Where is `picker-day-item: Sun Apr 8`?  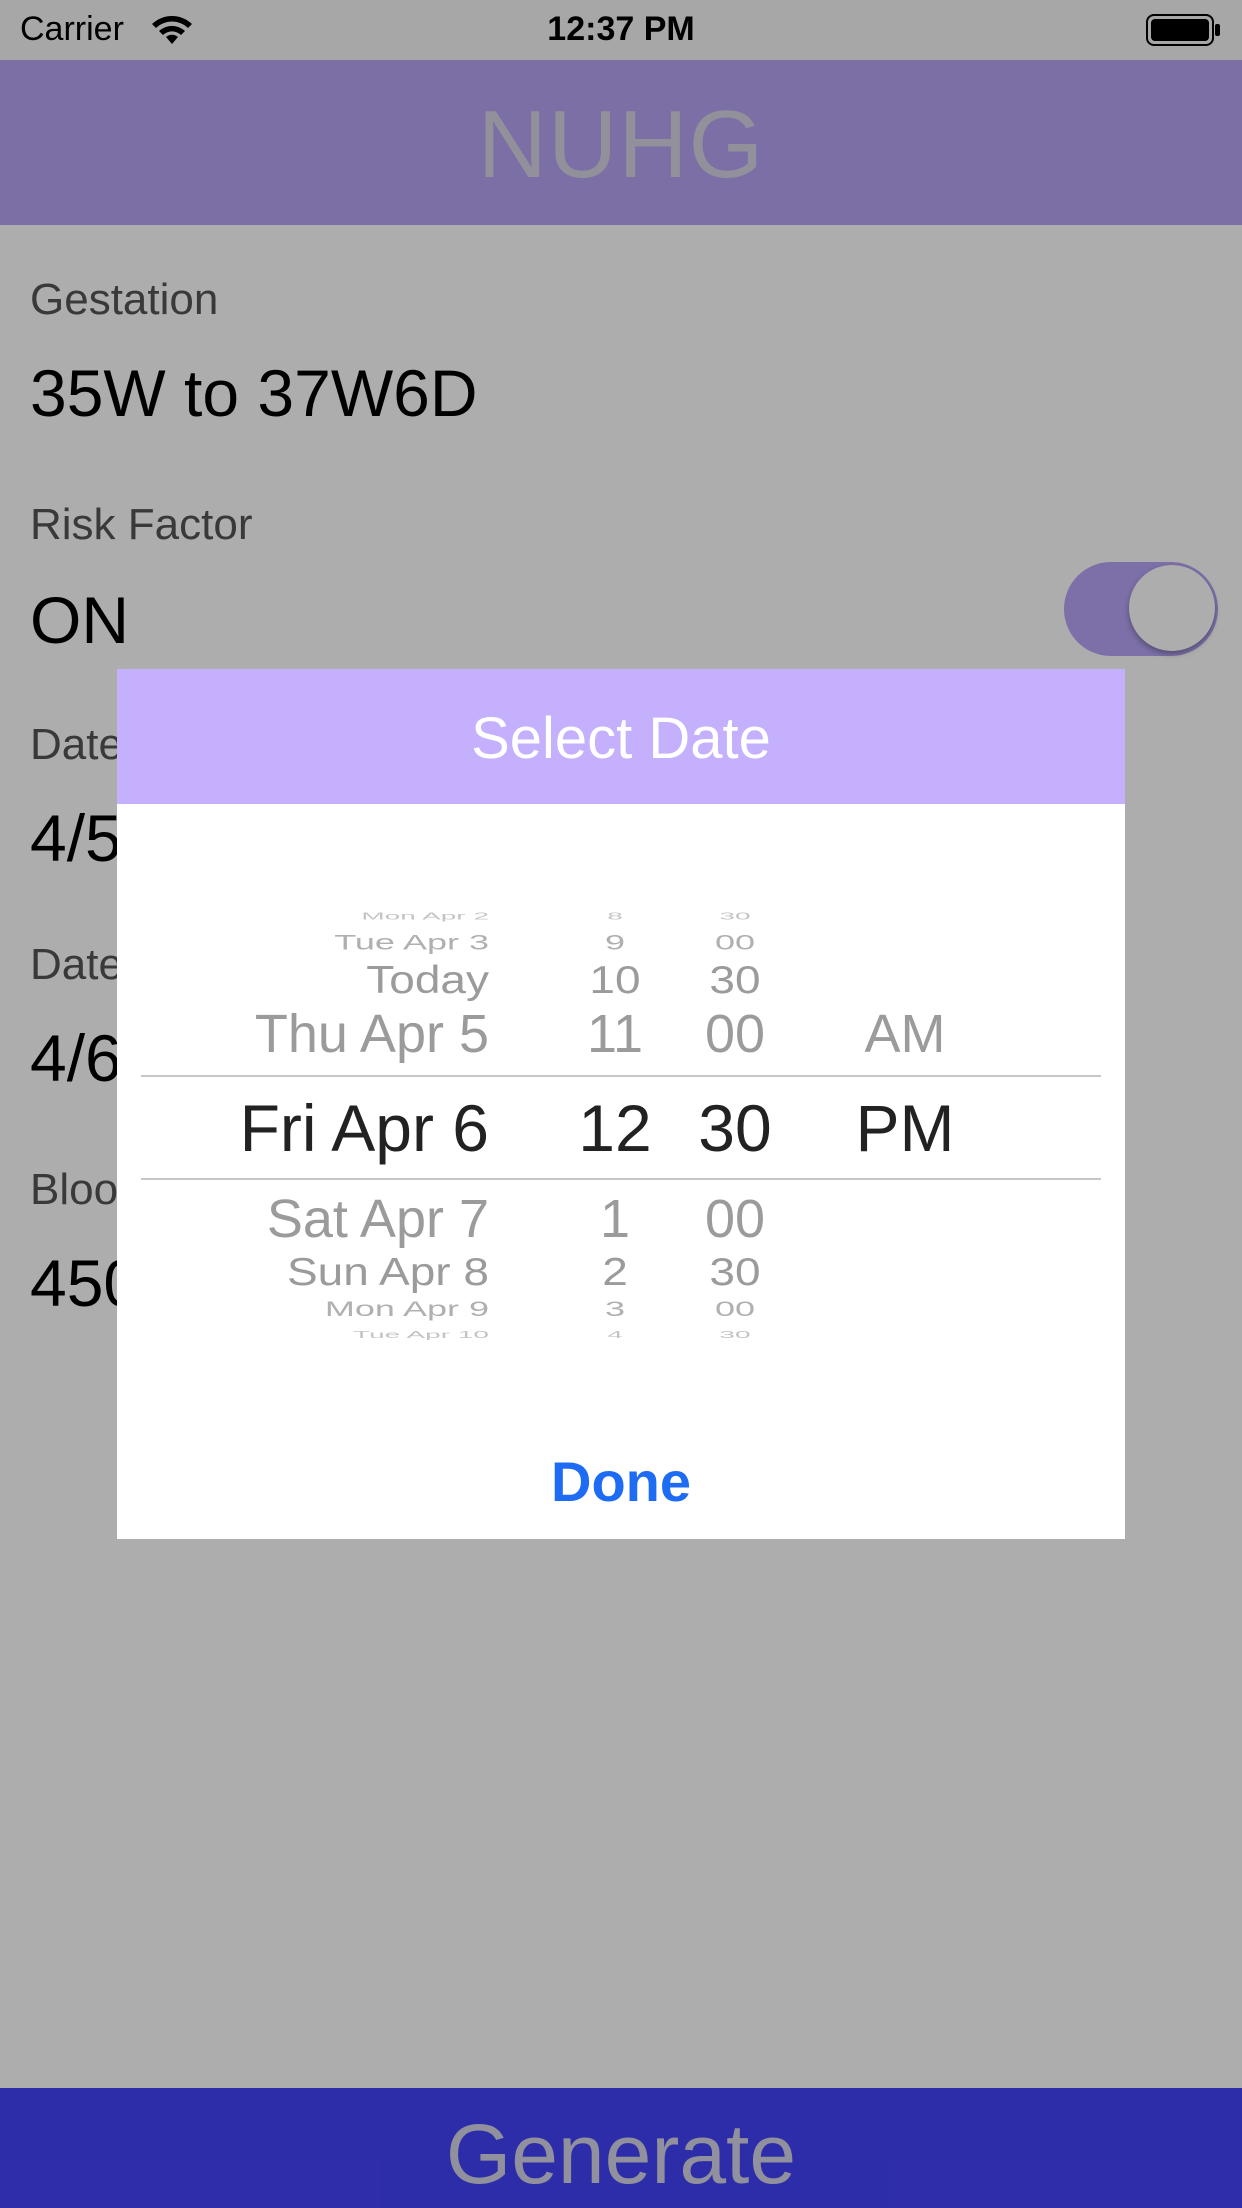 picker-day-item: Sun Apr 8 is located at coordinates (319, 1271).